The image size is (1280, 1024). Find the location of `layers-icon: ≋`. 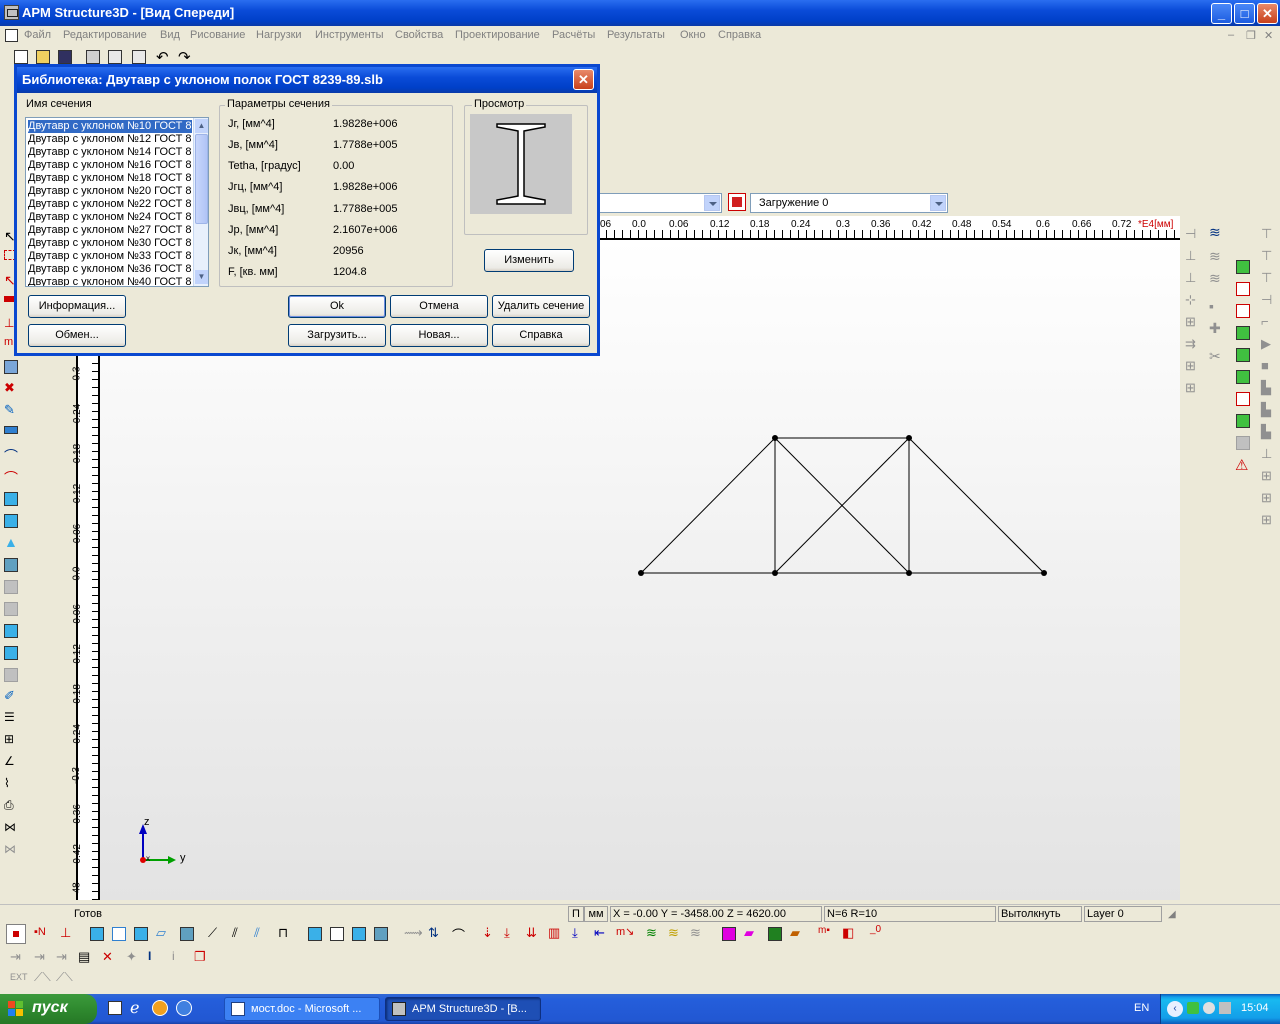

layers-icon: ≋ is located at coordinates (1215, 232).